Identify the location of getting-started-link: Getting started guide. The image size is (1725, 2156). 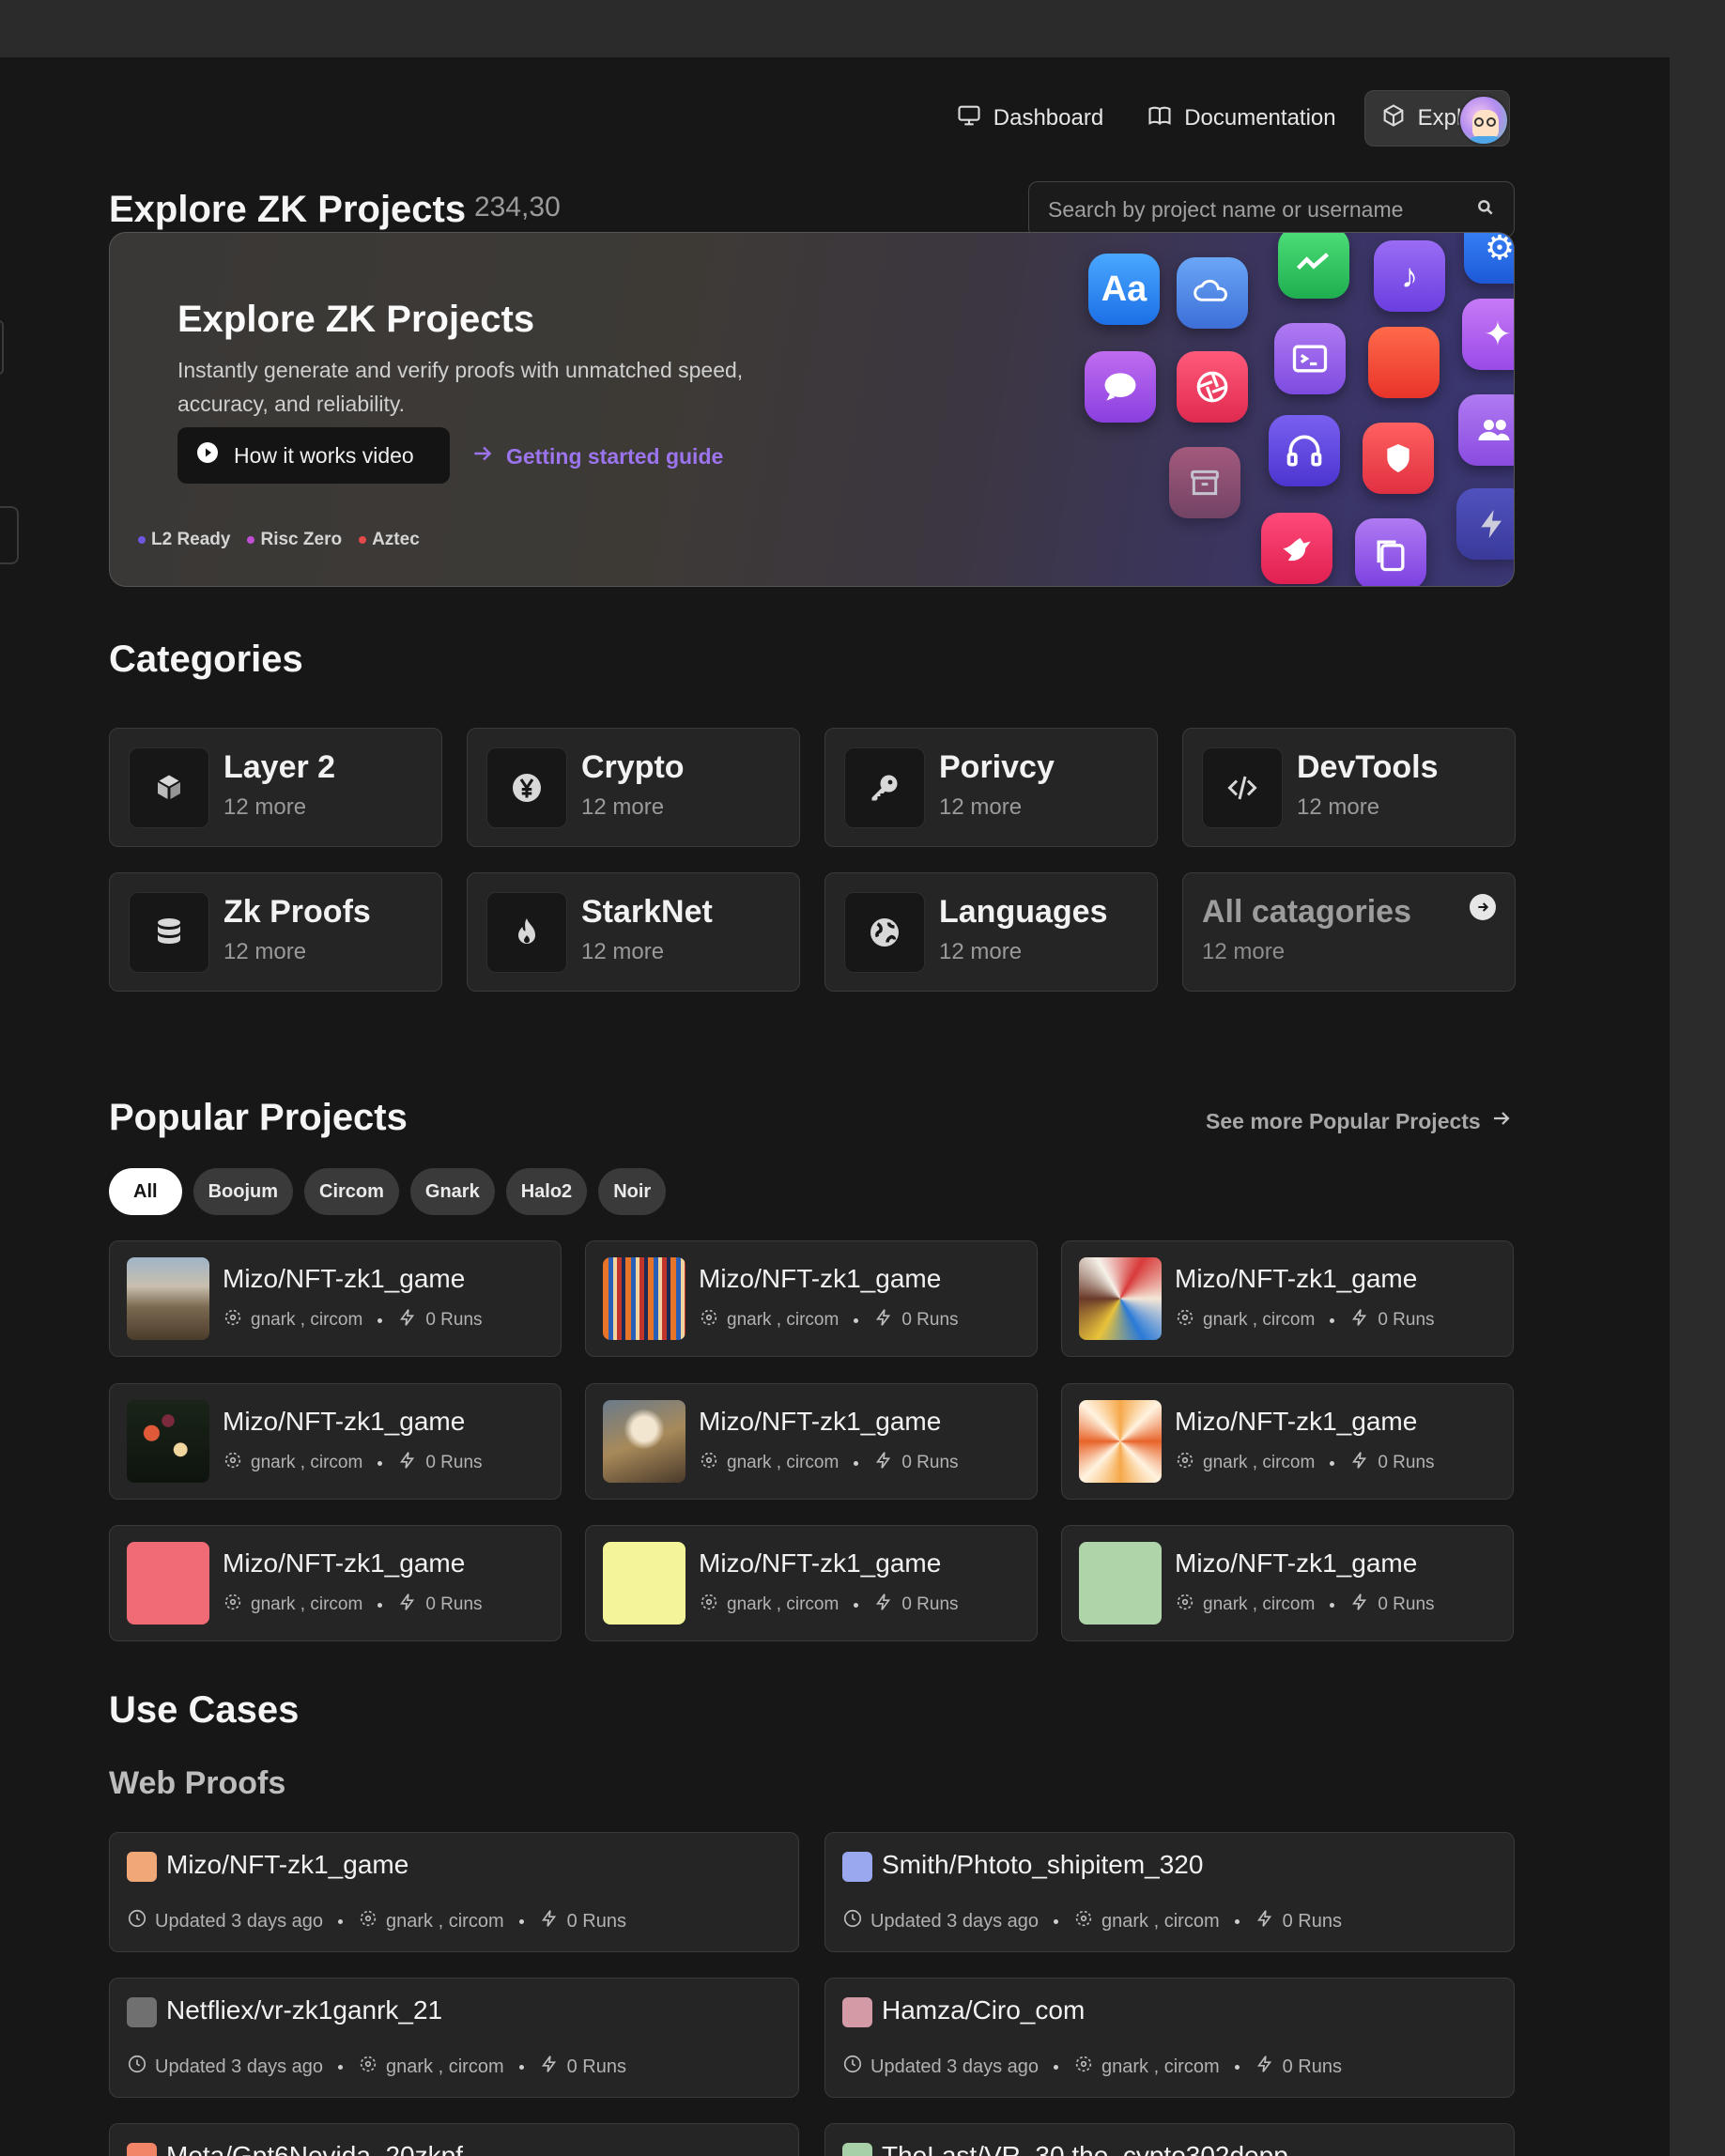
(596, 456).